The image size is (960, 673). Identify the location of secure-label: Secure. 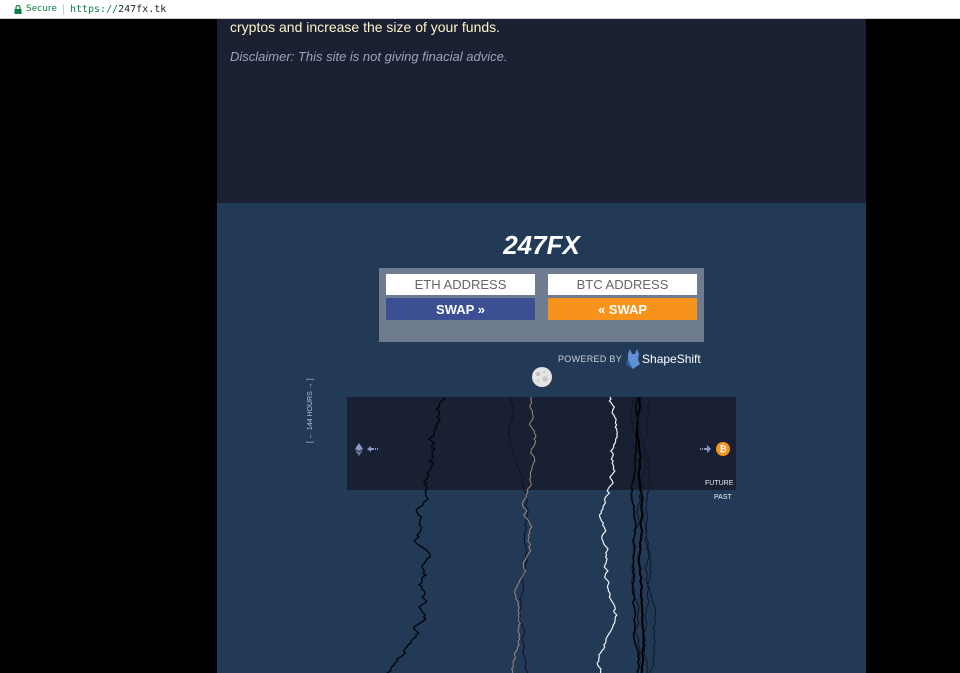
(41, 9).